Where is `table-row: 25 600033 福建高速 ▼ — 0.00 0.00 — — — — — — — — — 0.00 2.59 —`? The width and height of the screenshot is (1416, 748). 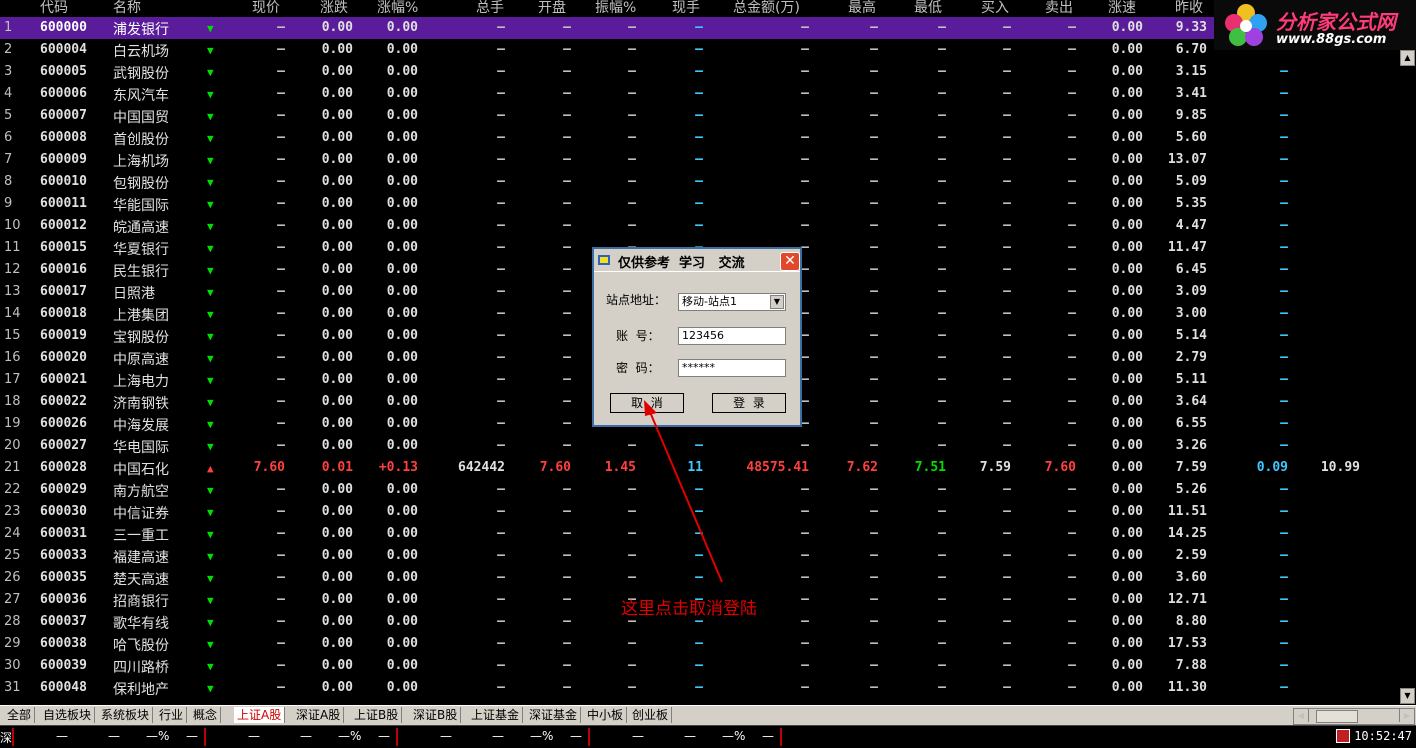 table-row: 25 600033 福建高速 ▼ — 0.00 0.00 — — — — — — — — — 0.00 2.59 — is located at coordinates (700, 556).